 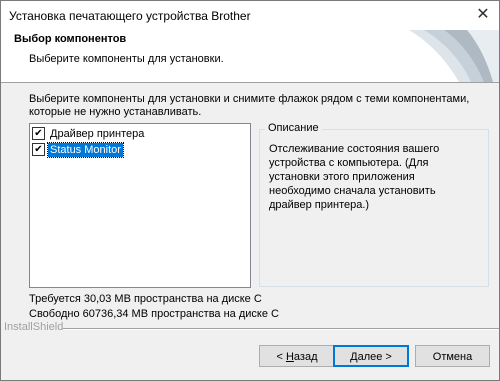 I want to click on component-label: Status Monitor, so click(x=85, y=149).